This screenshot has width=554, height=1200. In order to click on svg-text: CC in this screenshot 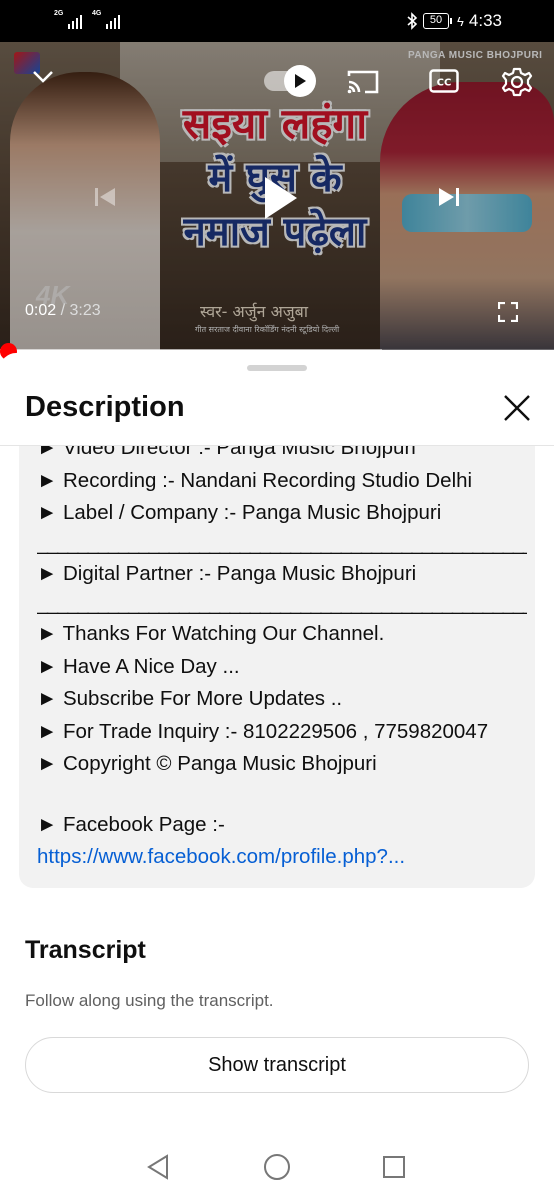, I will do `click(444, 83)`.